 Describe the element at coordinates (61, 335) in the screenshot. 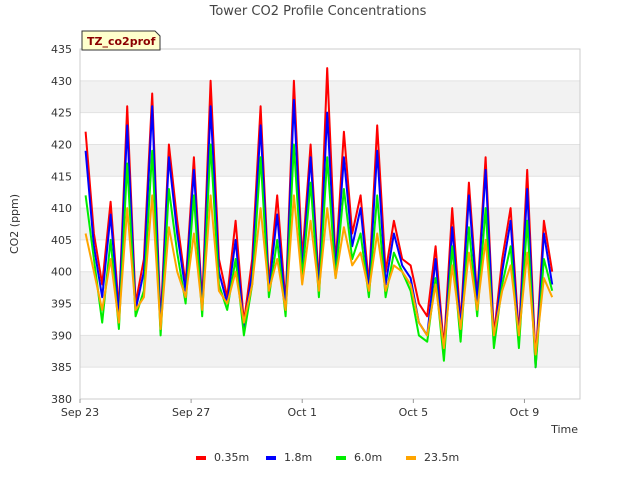

I see `y-tick-label: 390` at that location.